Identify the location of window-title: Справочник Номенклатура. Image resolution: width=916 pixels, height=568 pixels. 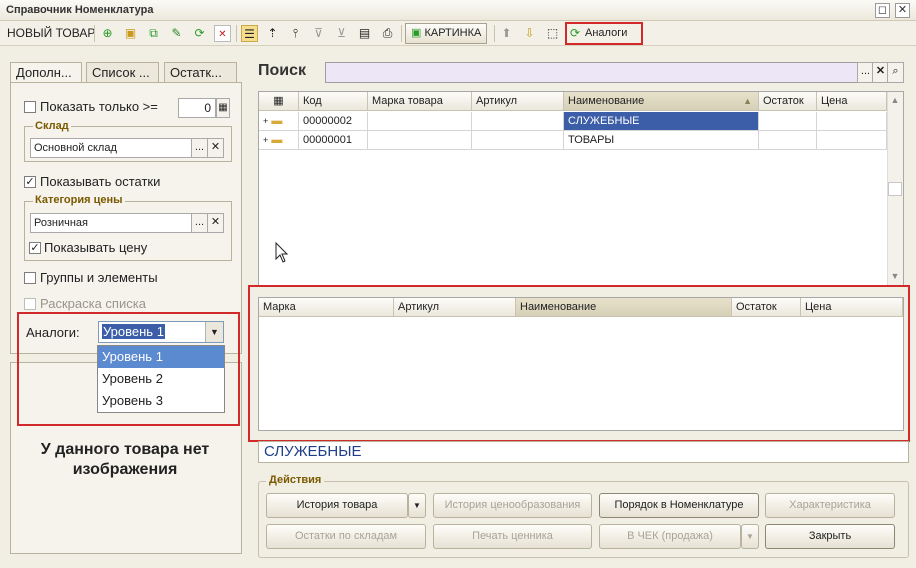
(80, 10).